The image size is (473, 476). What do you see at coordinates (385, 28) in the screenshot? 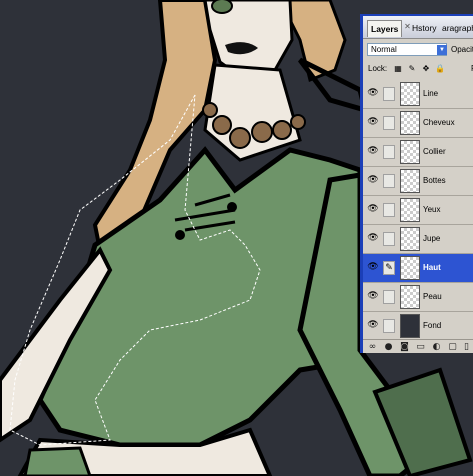
I see `tab-layers: Layers` at bounding box center [385, 28].